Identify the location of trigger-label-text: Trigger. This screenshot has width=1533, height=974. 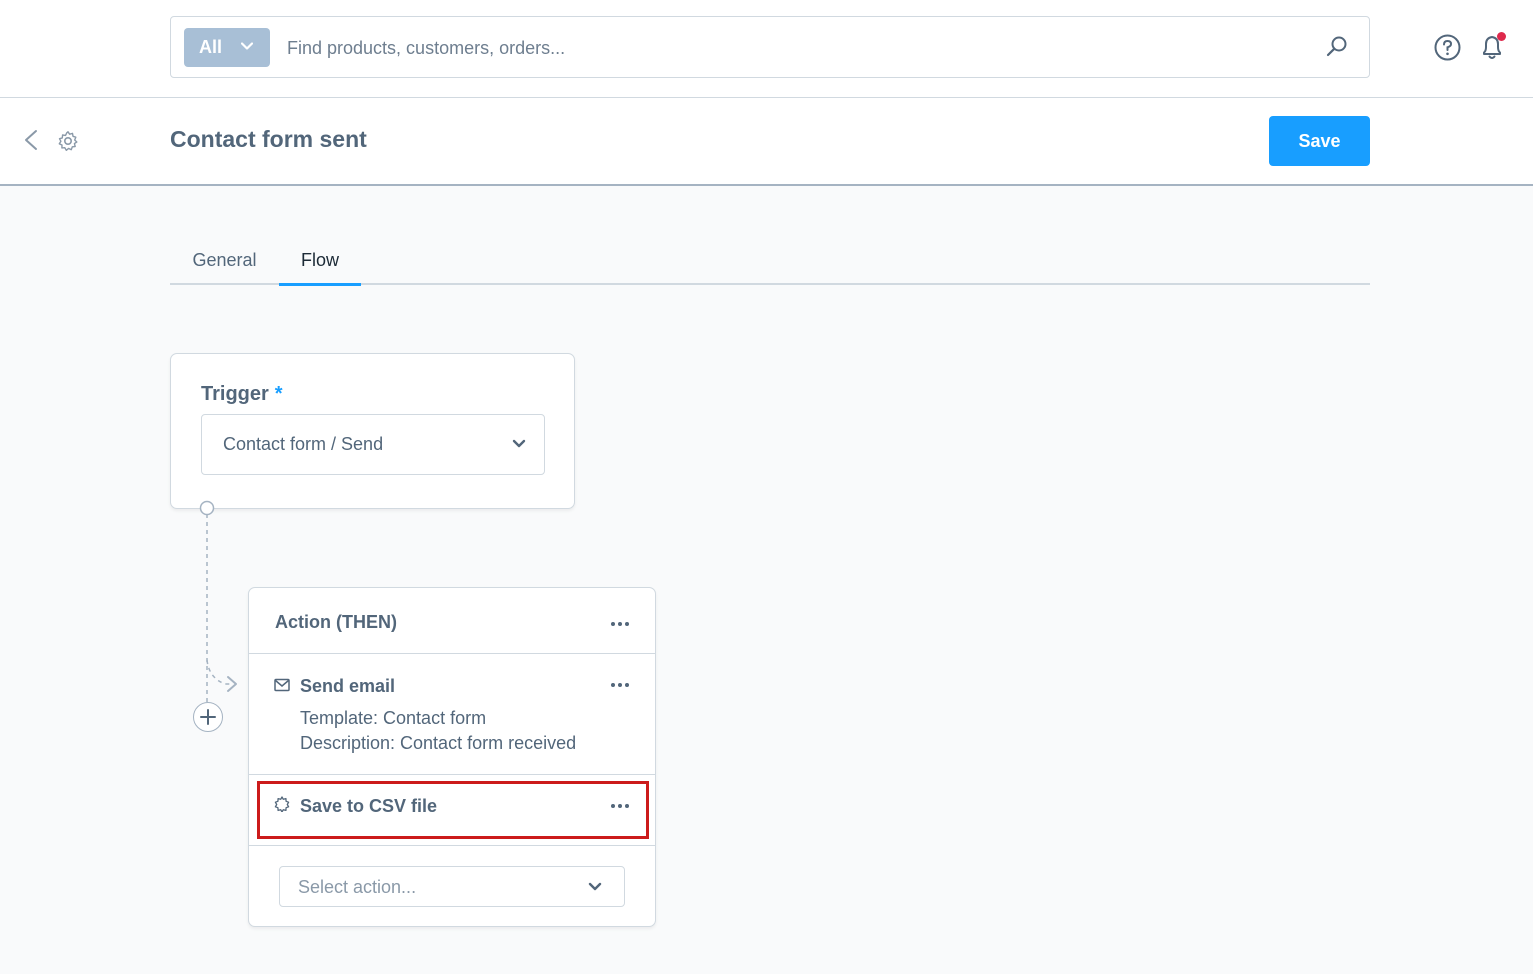
(235, 394).